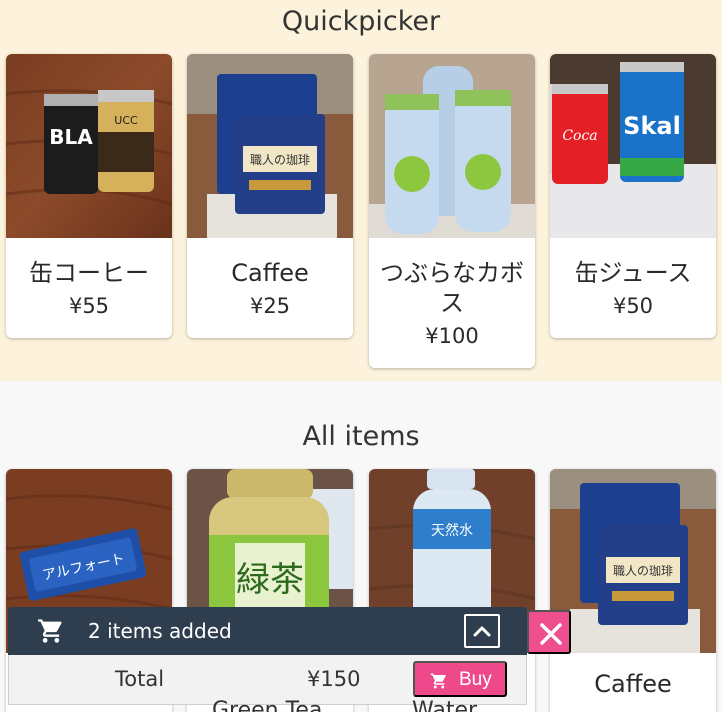 The image size is (722, 712). What do you see at coordinates (475, 679) in the screenshot?
I see `buy-label: Buy` at bounding box center [475, 679].